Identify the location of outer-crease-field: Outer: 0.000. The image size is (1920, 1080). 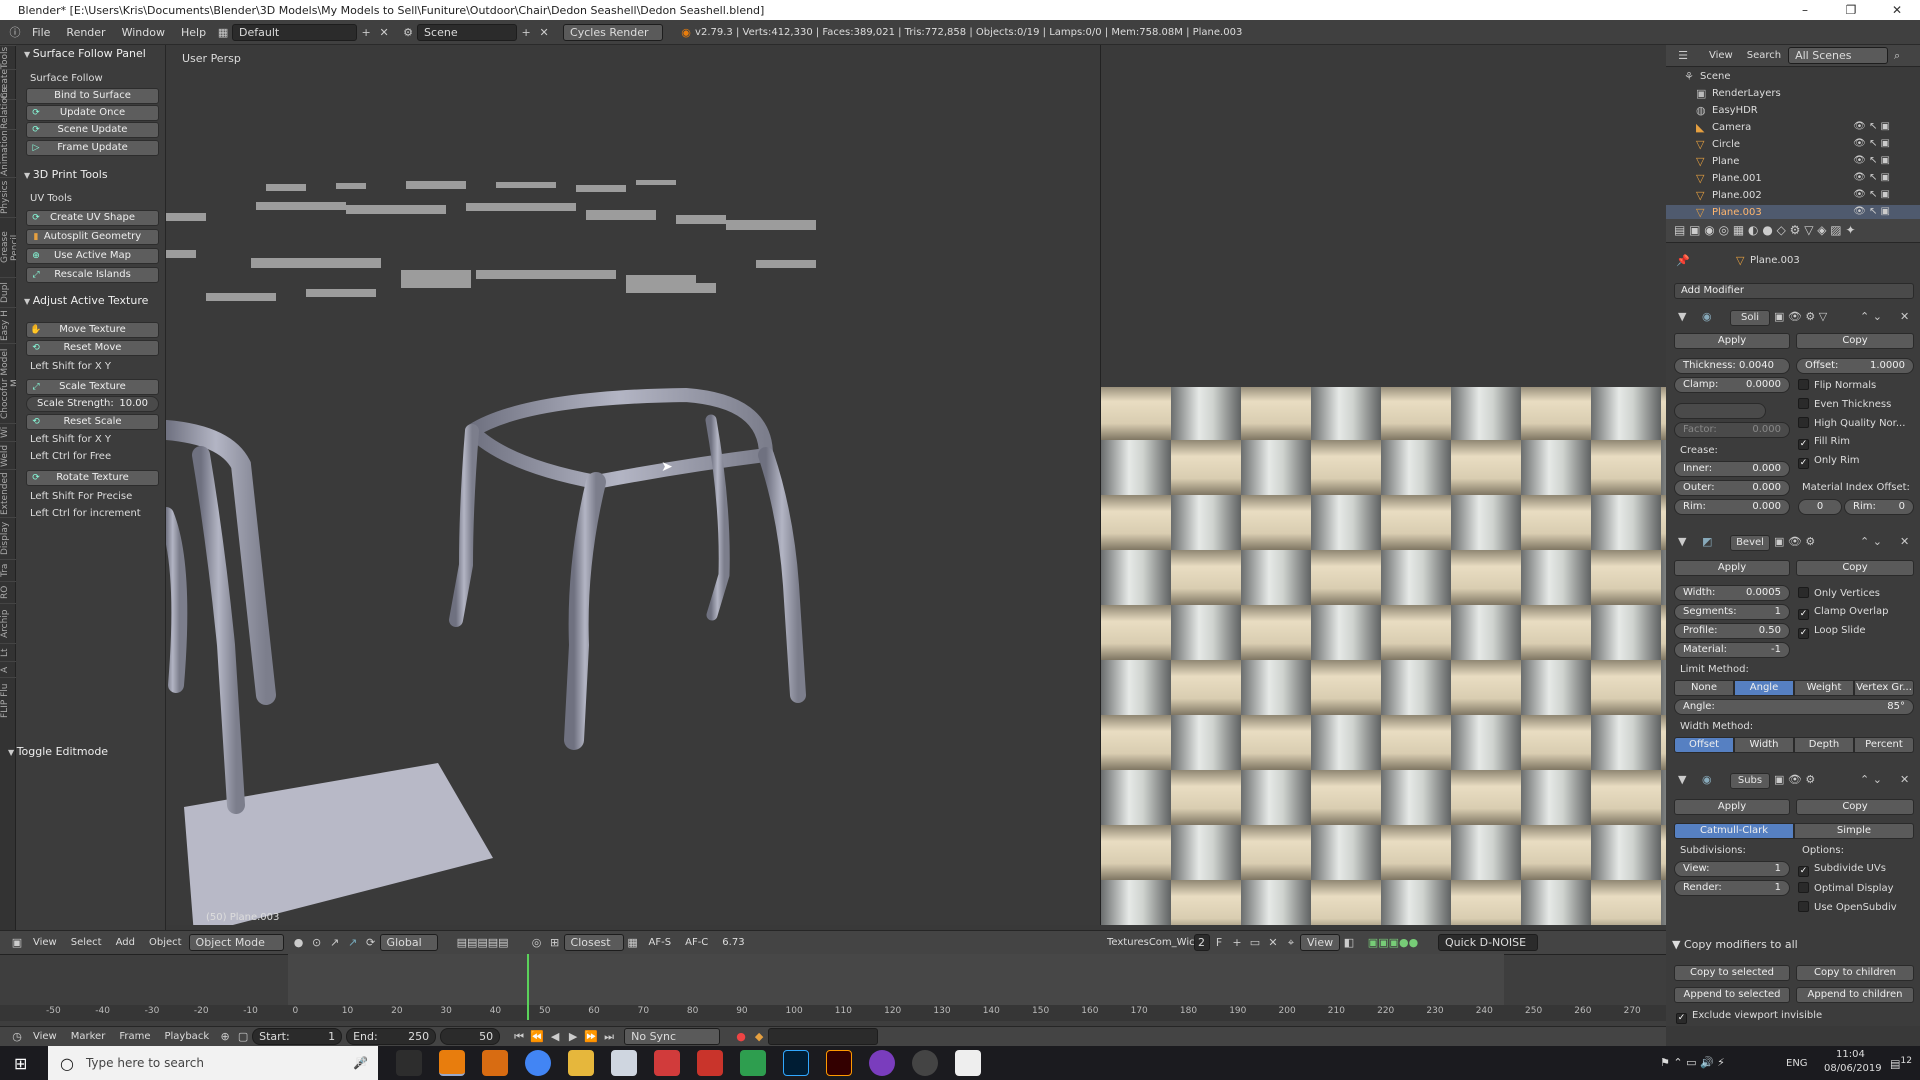
(1732, 488).